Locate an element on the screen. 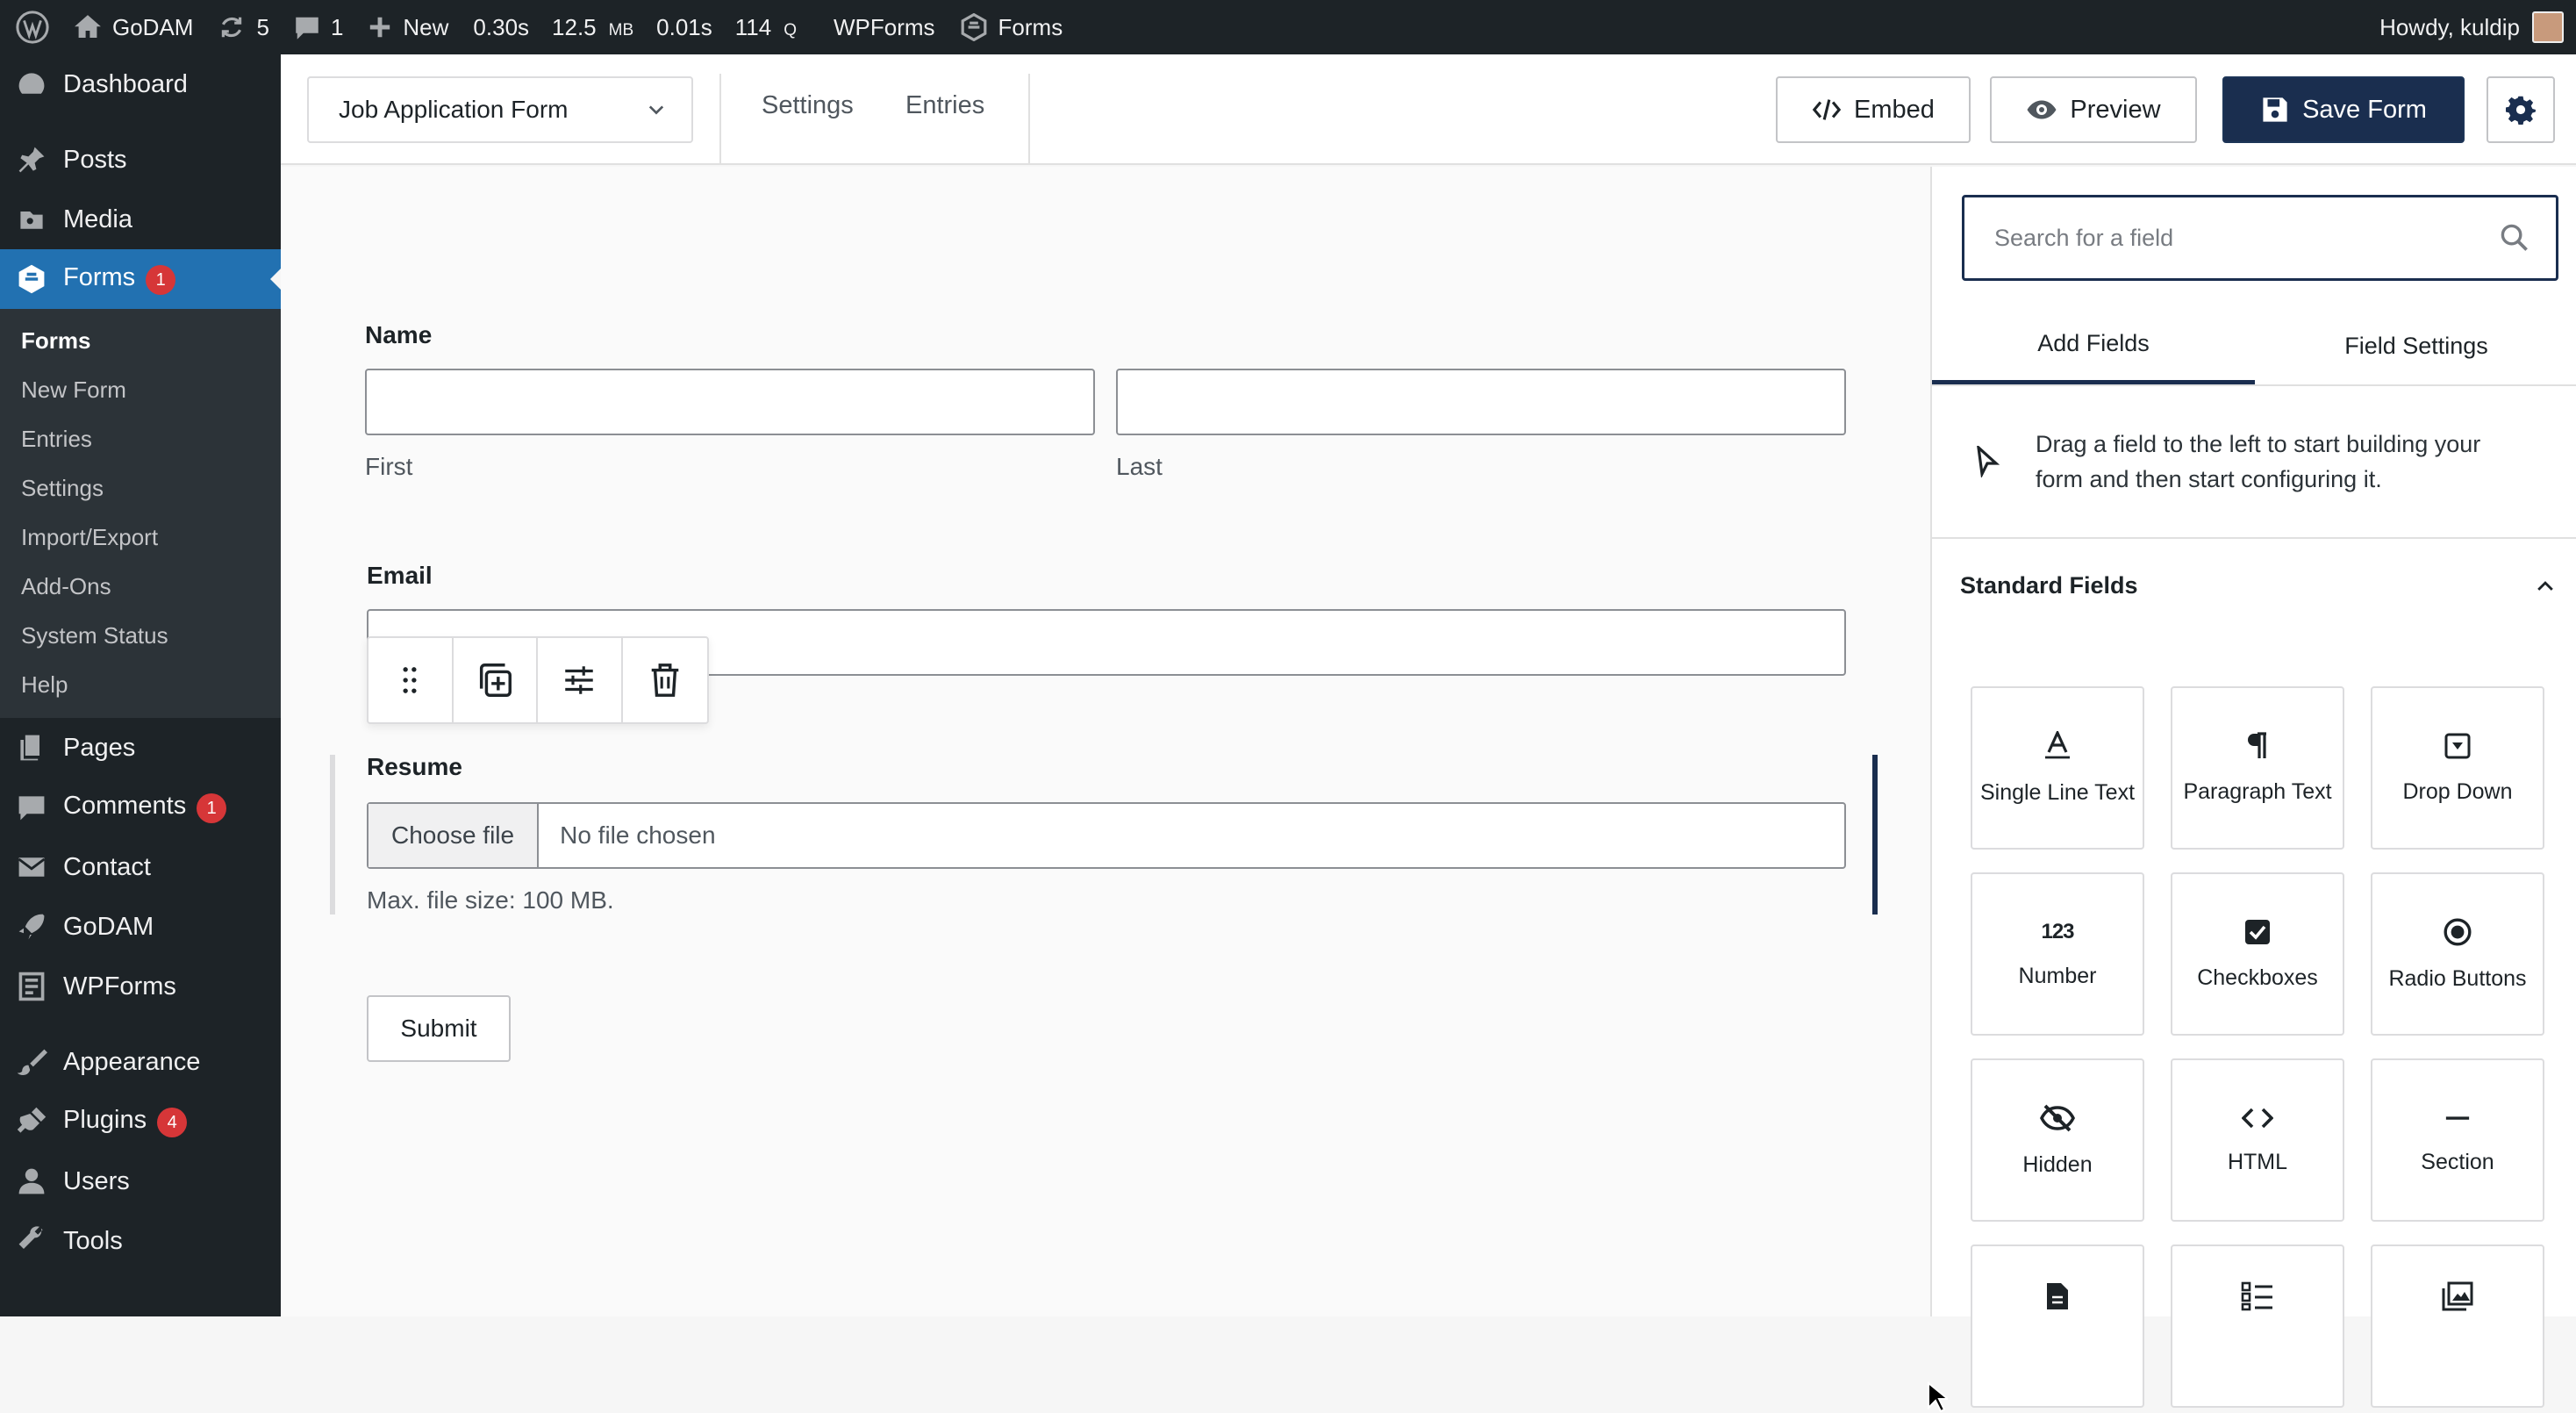 The height and width of the screenshot is (1413, 2576). sidebar-item-plugins: Plugins 4 is located at coordinates (140, 1121).